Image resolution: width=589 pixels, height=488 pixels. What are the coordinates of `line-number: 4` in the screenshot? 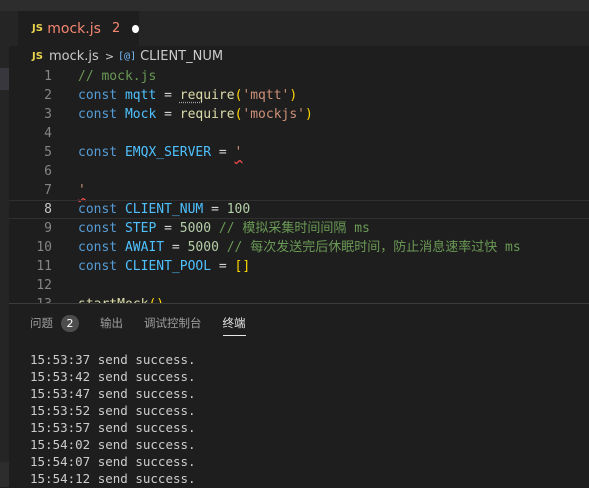 It's located at (48, 133).